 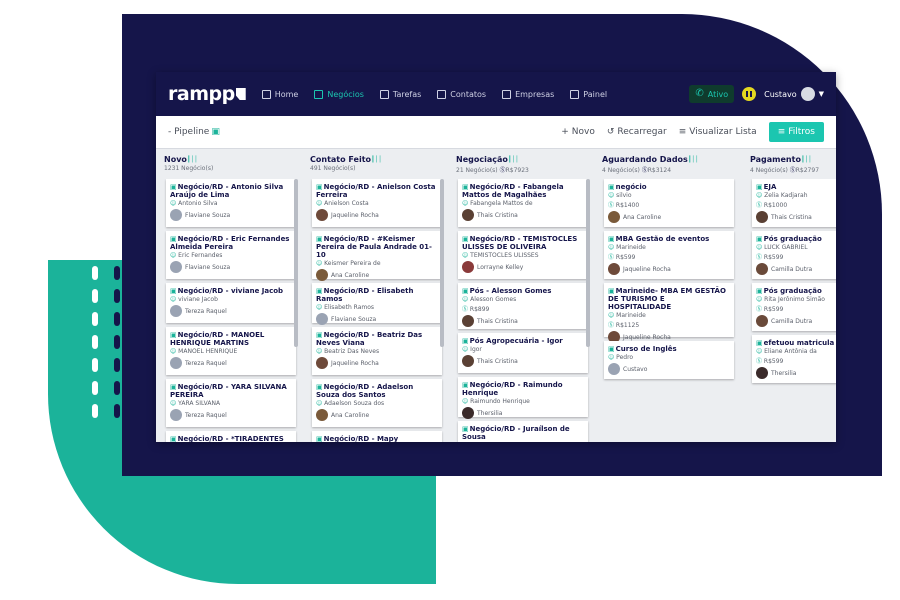 What do you see at coordinates (794, 299) in the screenshot?
I see `deal-contact-name: Rita Jerônimo Simão` at bounding box center [794, 299].